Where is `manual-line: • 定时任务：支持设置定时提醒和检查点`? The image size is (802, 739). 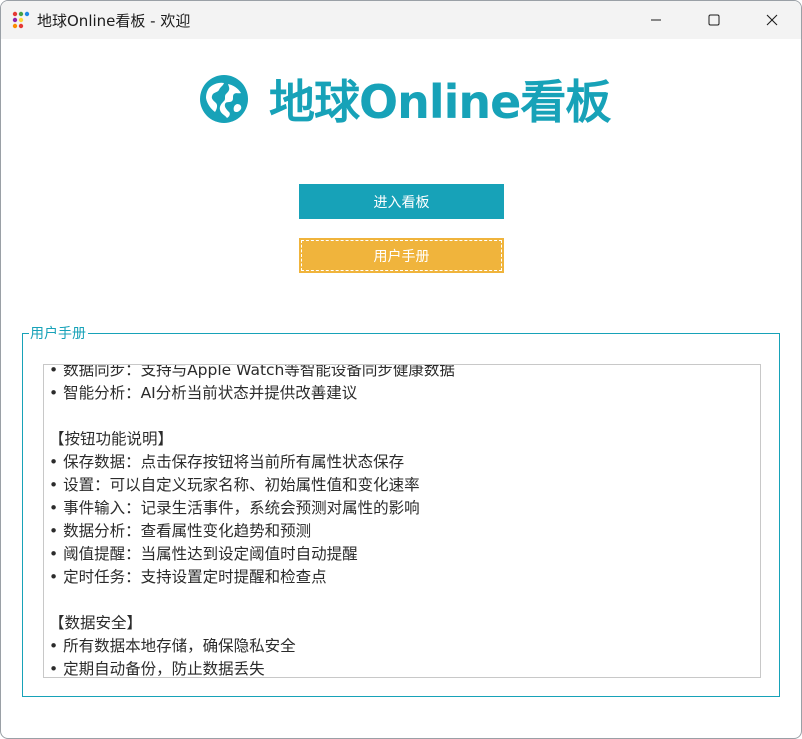
manual-line: • 定时任务：支持设置定时提醒和检查点 is located at coordinates (188, 577).